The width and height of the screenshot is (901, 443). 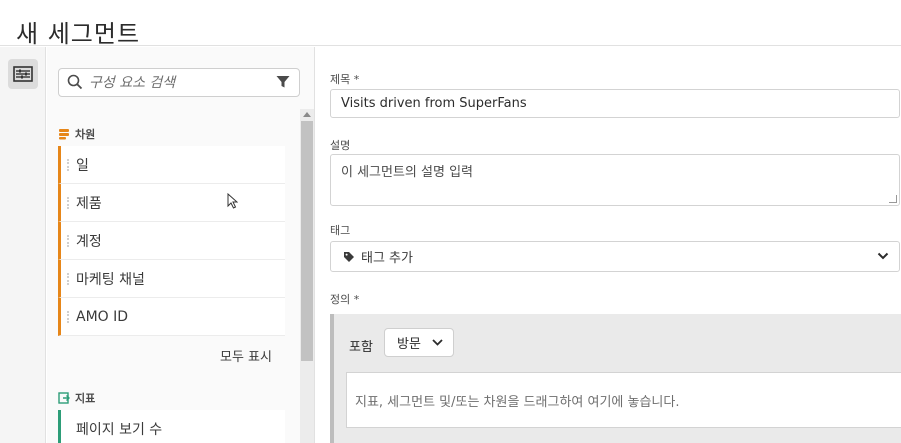 I want to click on metrics-header: 지표, so click(x=76, y=398).